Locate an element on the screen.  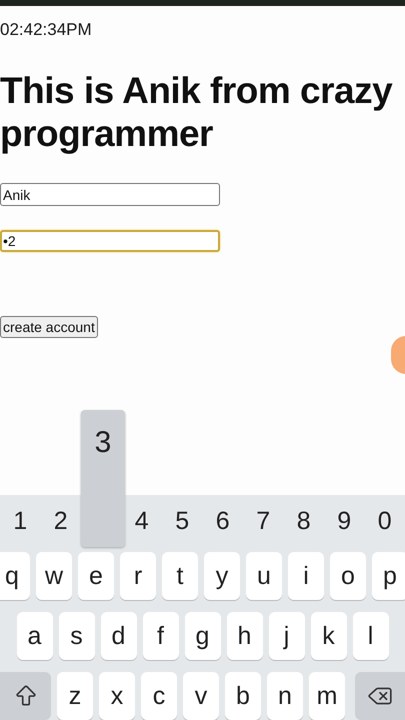
keyboard-key: y is located at coordinates (222, 576).